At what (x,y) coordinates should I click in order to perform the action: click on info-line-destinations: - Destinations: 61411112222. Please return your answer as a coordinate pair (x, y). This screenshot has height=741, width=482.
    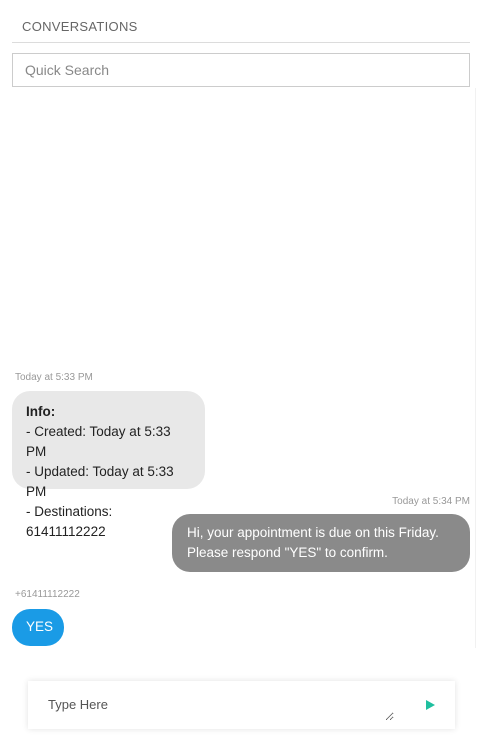
    Looking at the image, I should click on (69, 521).